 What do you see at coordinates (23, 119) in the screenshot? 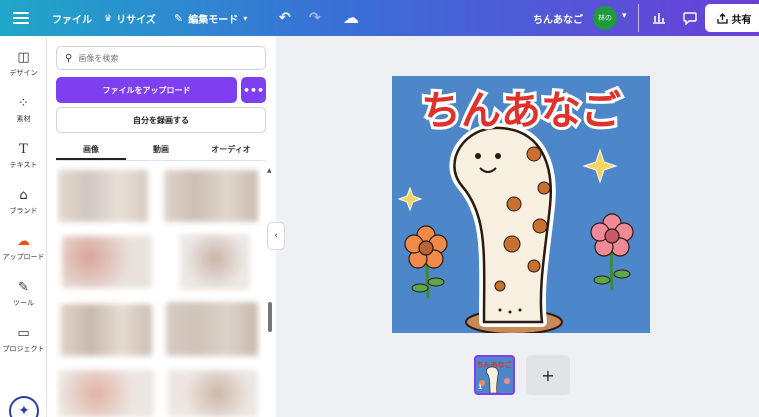
I see `rail-item-label: 素材` at bounding box center [23, 119].